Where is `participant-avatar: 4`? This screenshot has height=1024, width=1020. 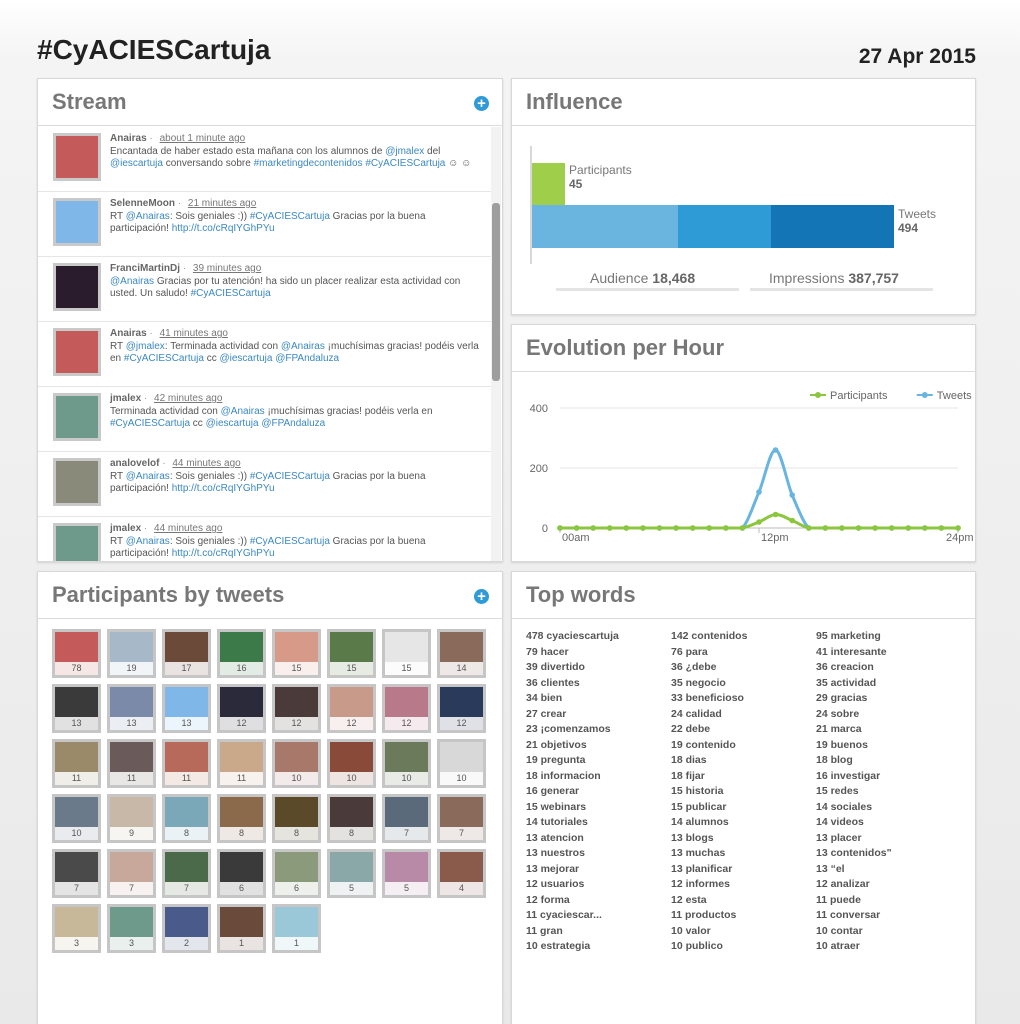 participant-avatar: 4 is located at coordinates (461, 873).